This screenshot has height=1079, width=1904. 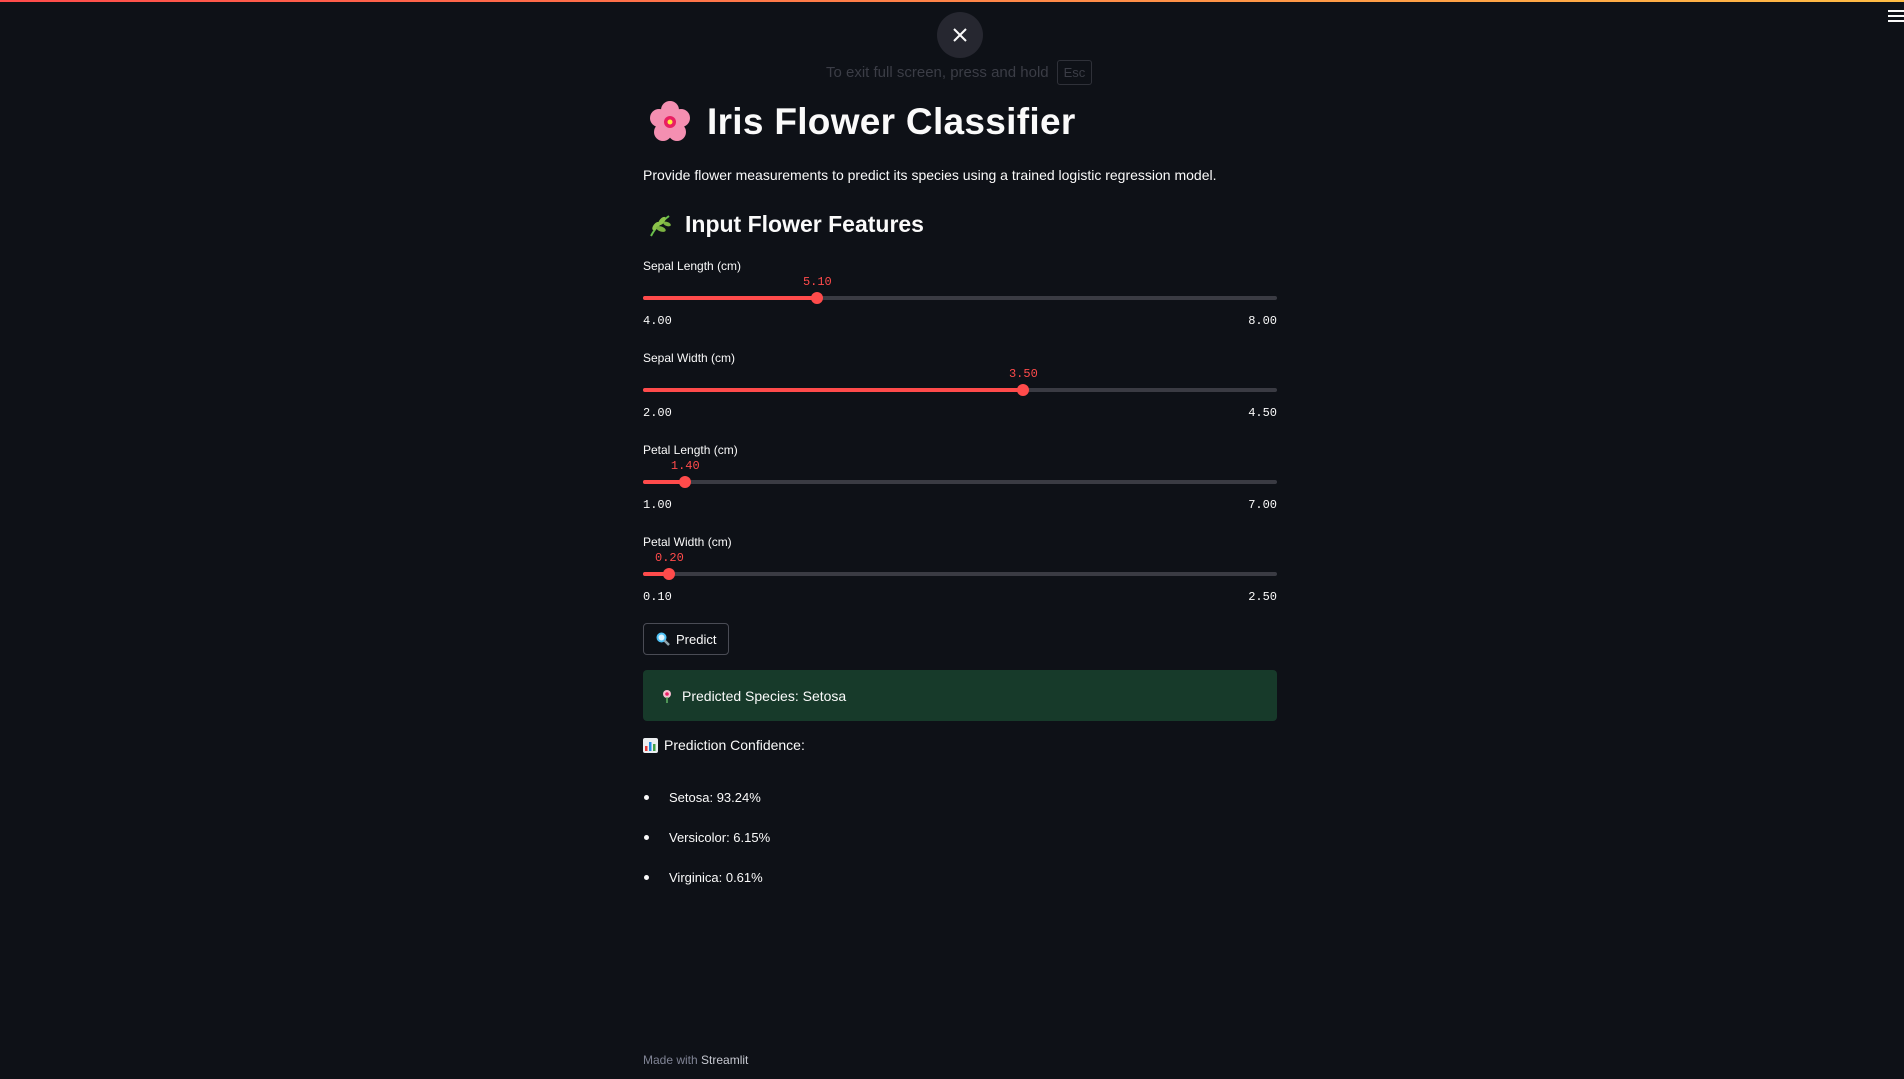 I want to click on top-decoration-bar, so click(x=952, y=1).